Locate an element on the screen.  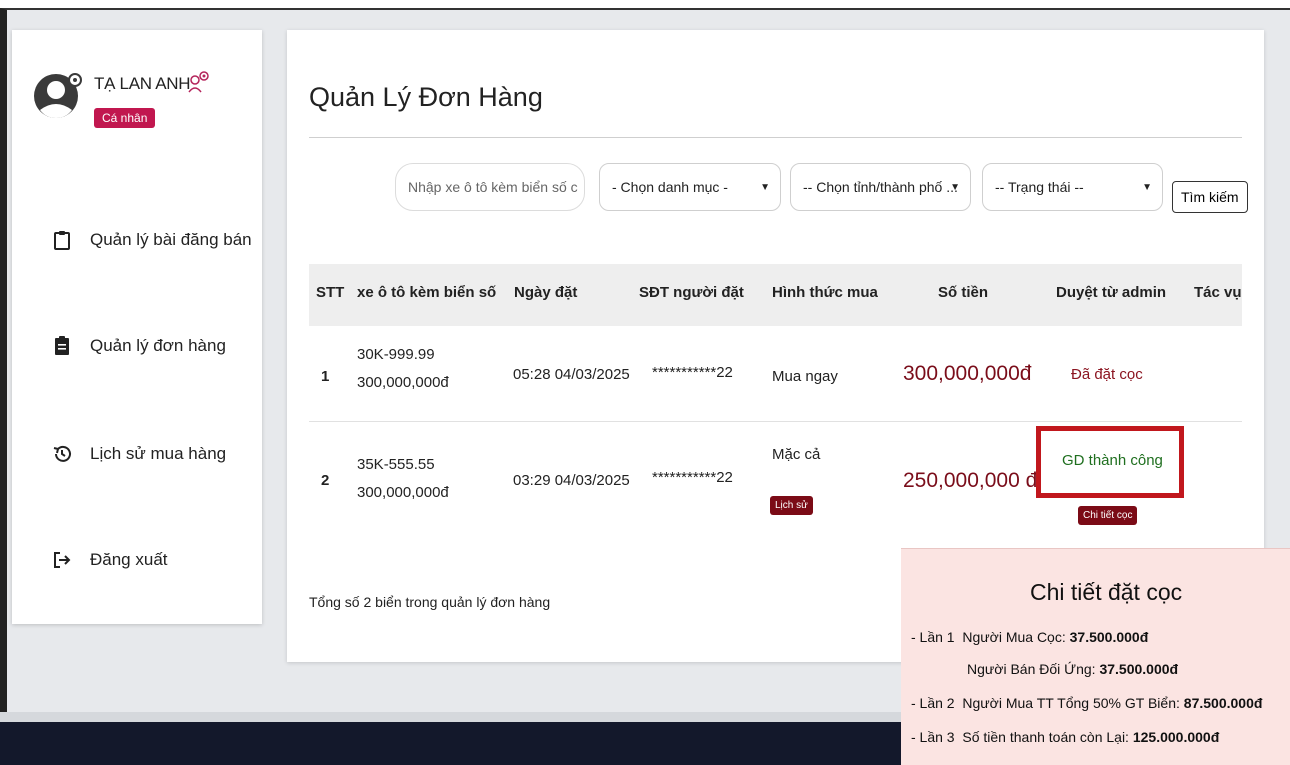
row-plate: 30K-999.99 is located at coordinates (396, 354).